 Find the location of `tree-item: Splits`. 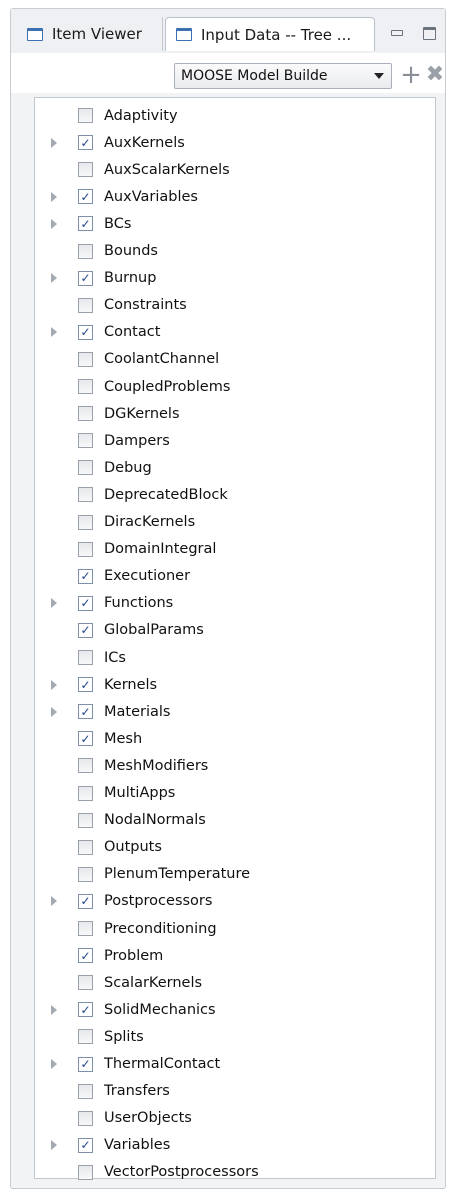

tree-item: Splits is located at coordinates (235, 1036).